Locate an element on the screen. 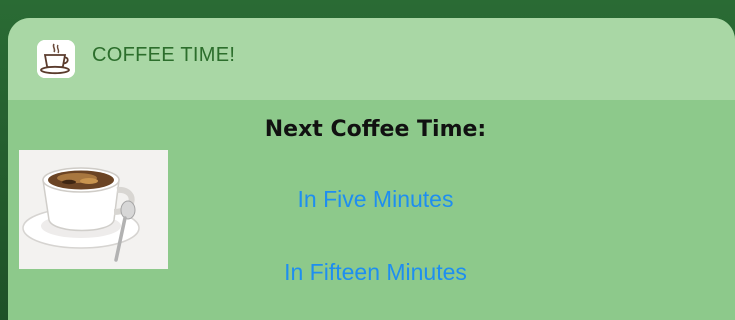 This screenshot has width=735, height=320. coffee-cup-icon is located at coordinates (56, 59).